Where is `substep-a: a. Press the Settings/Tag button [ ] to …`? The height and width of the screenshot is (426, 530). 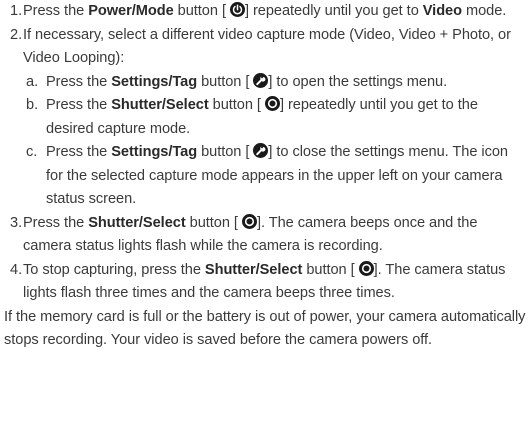 substep-a: a. Press the Settings/Tag button [ ] to … is located at coordinates (266, 83).